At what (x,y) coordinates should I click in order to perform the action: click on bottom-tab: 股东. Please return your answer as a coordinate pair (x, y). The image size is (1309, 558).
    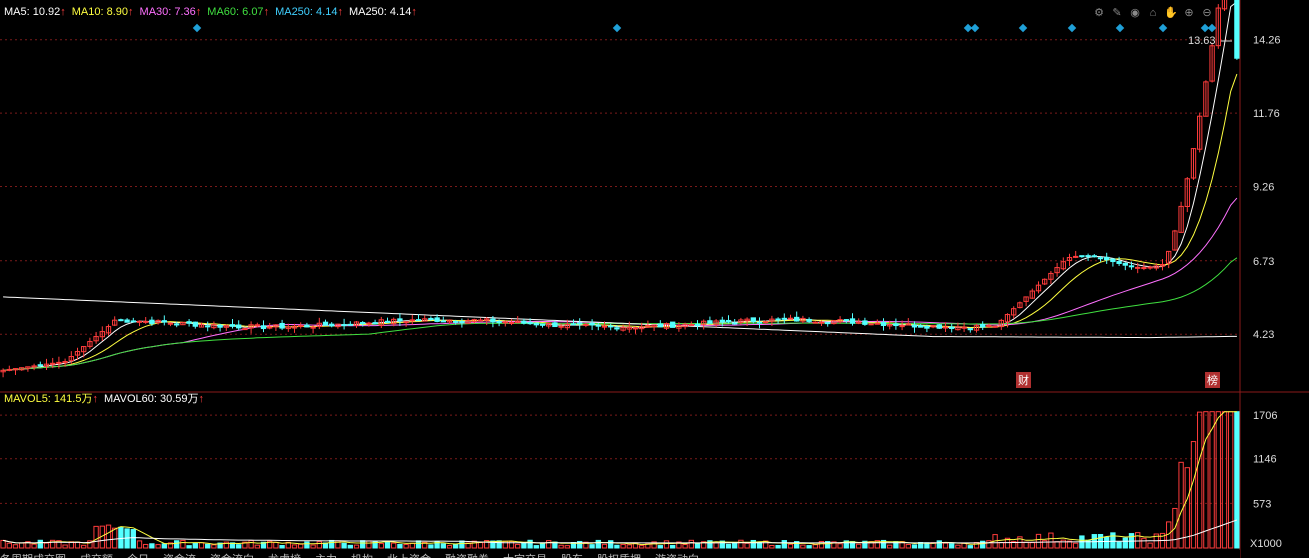
    Looking at the image, I should click on (572, 554).